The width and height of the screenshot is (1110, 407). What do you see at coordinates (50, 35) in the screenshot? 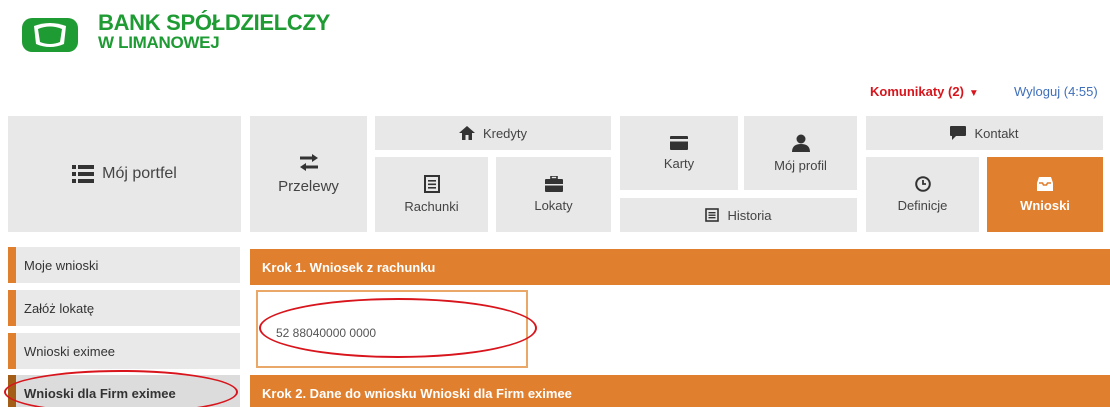
I see `bank-logo-icon` at bounding box center [50, 35].